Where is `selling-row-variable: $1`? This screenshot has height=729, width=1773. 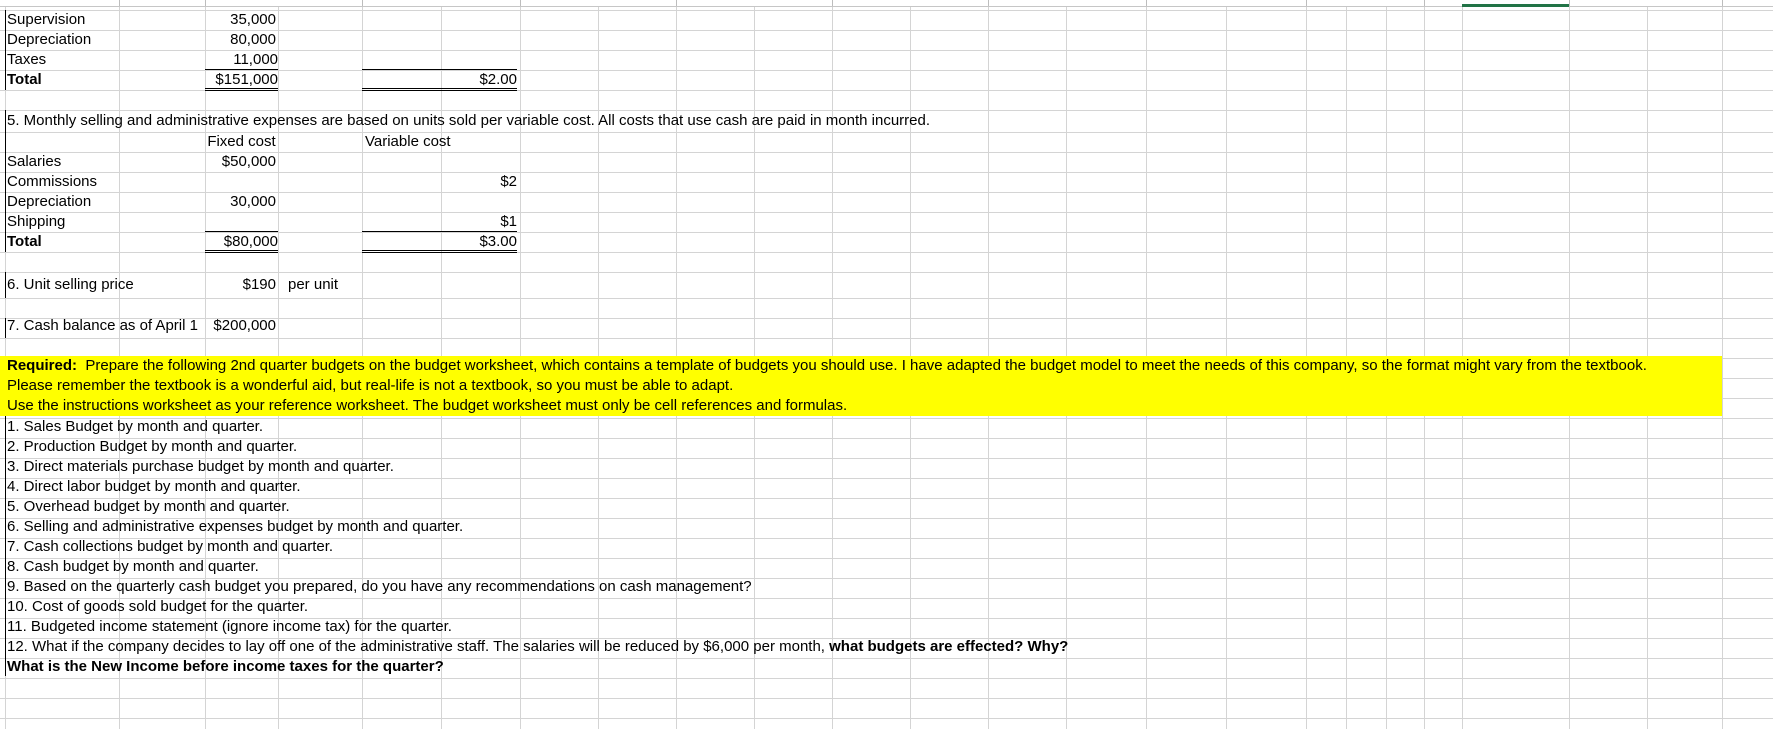 selling-row-variable: $1 is located at coordinates (439, 222).